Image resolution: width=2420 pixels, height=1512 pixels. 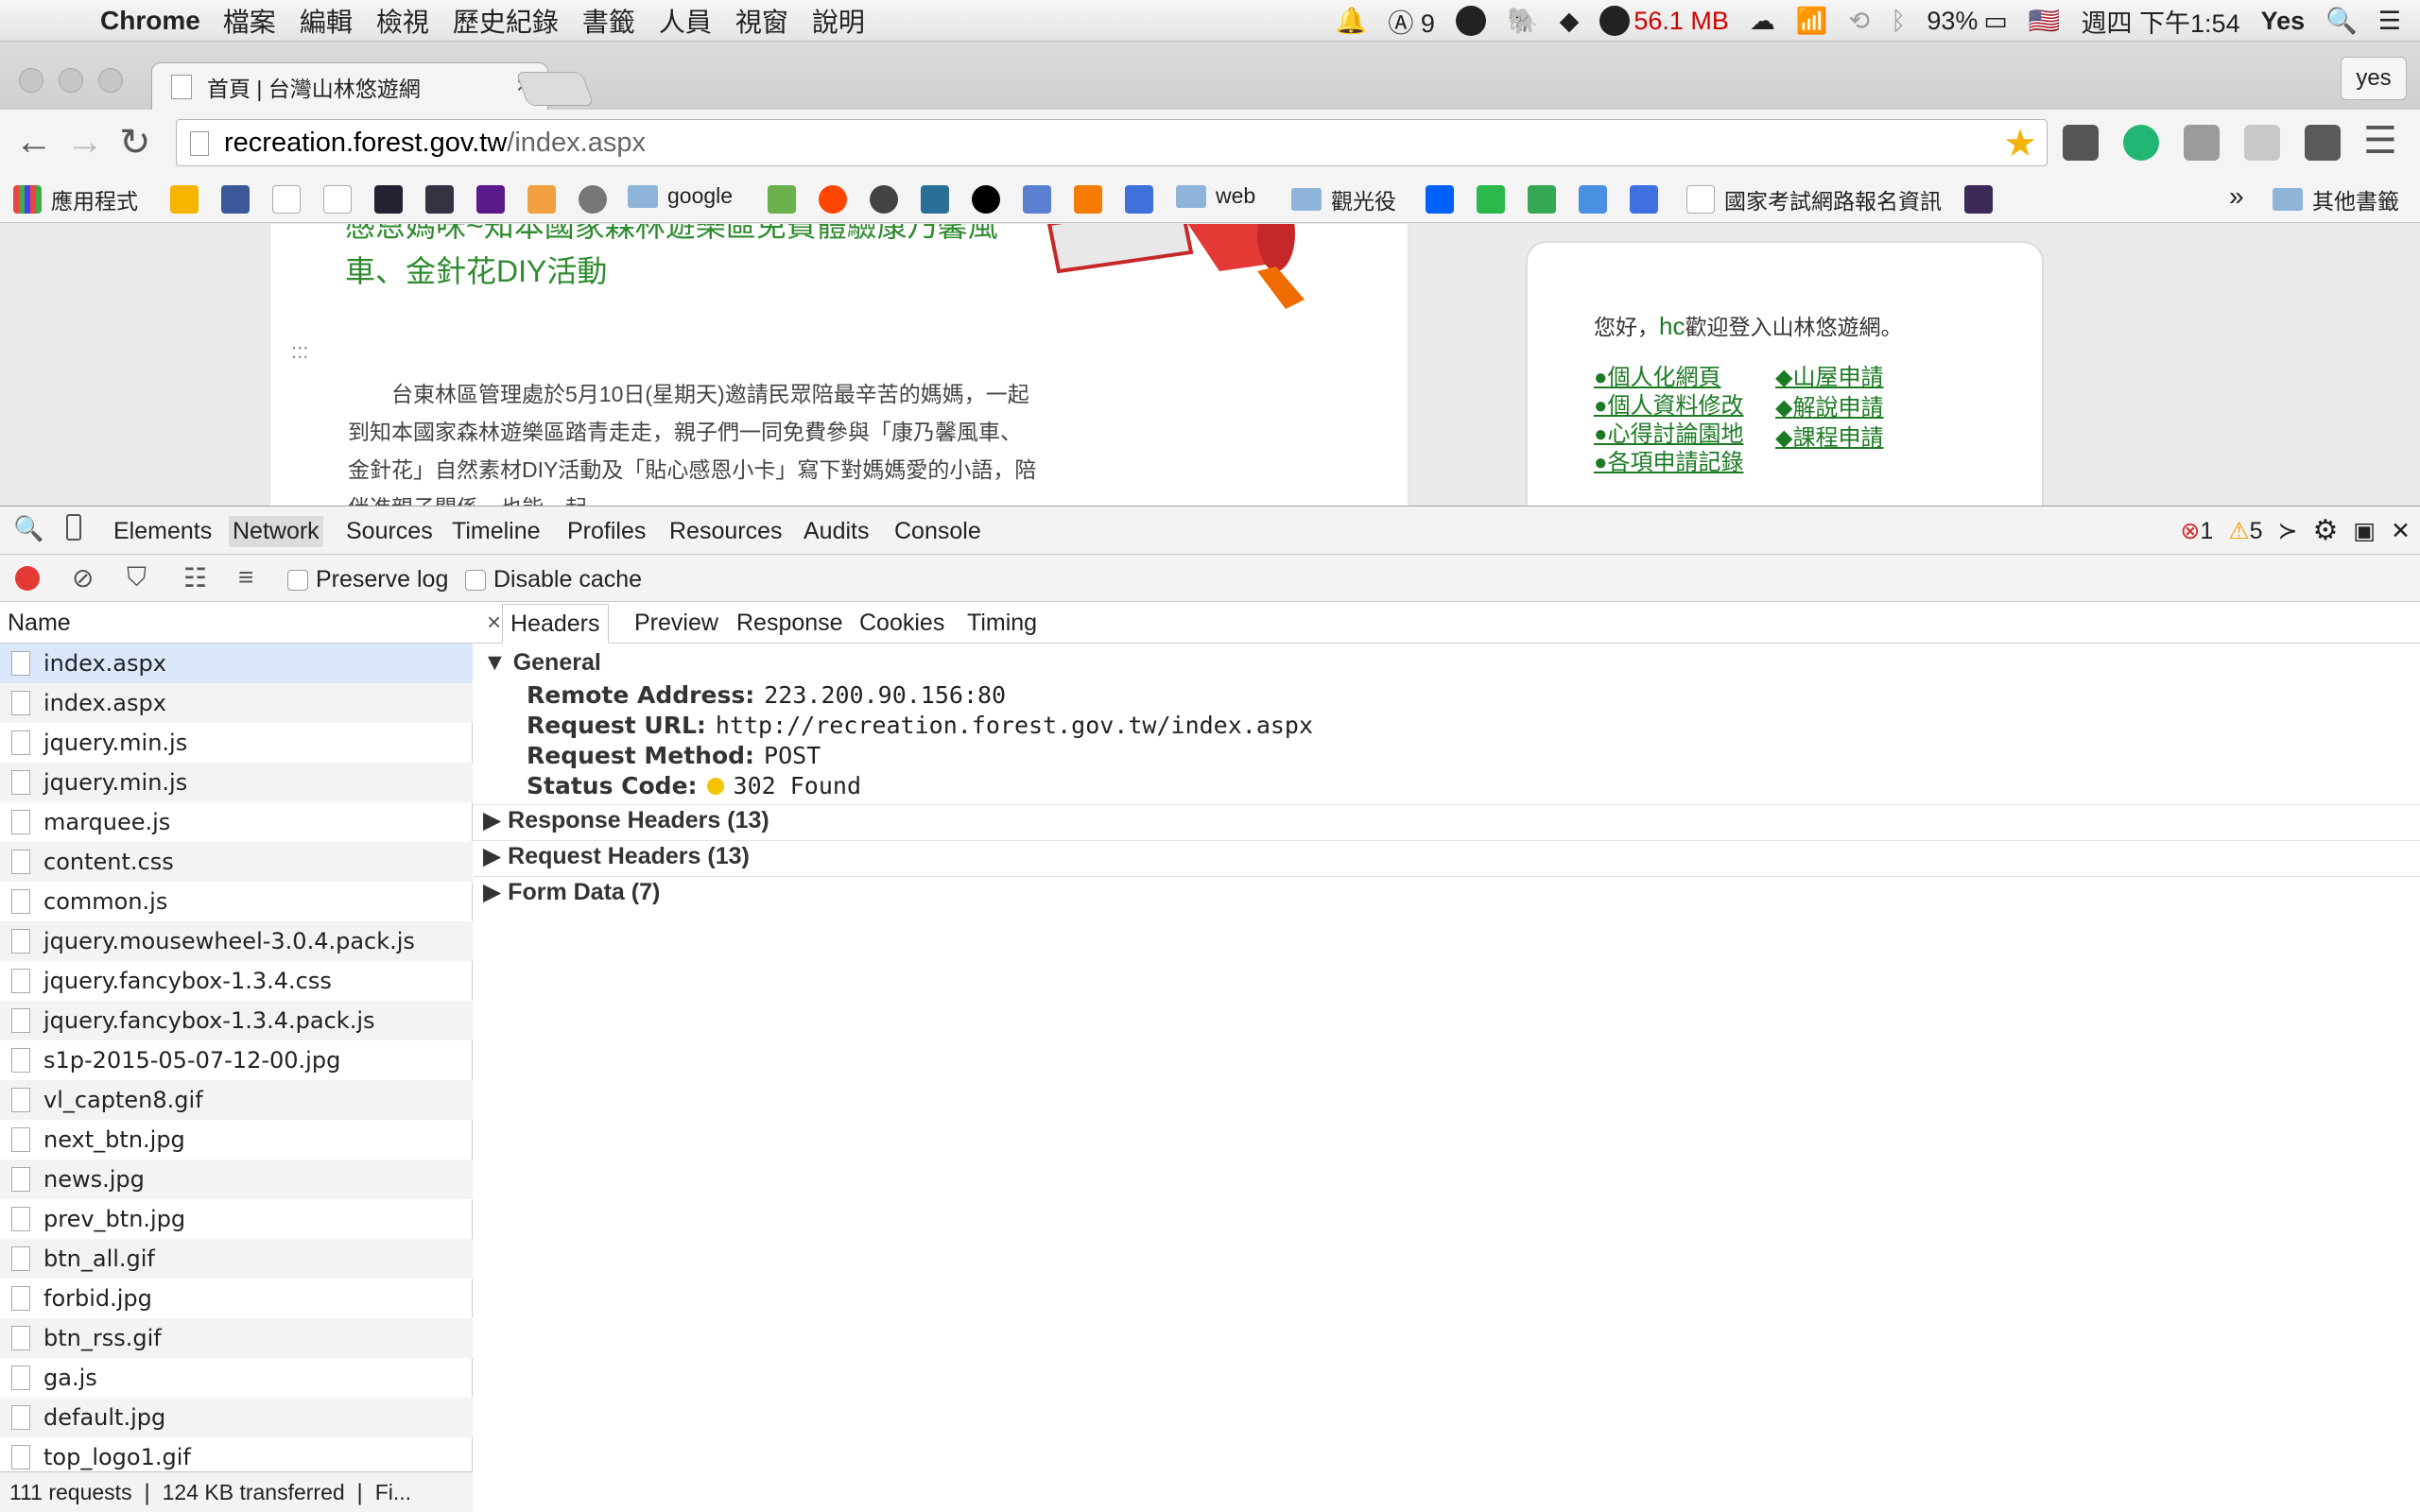 What do you see at coordinates (986, 199) in the screenshot?
I see `github-icon` at bounding box center [986, 199].